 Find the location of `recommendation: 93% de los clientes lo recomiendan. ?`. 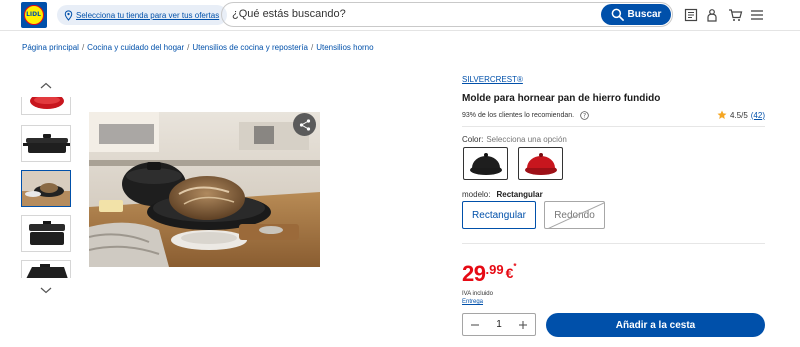

recommendation: 93% de los clientes lo recomiendan. ? is located at coordinates (525, 115).